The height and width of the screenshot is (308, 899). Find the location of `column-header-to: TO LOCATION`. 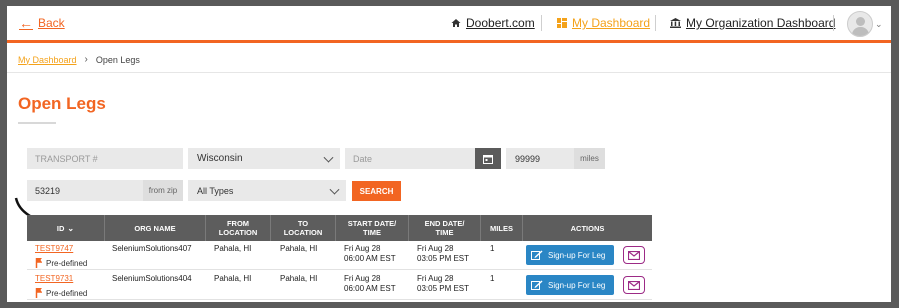

column-header-to: TO LOCATION is located at coordinates (303, 228).